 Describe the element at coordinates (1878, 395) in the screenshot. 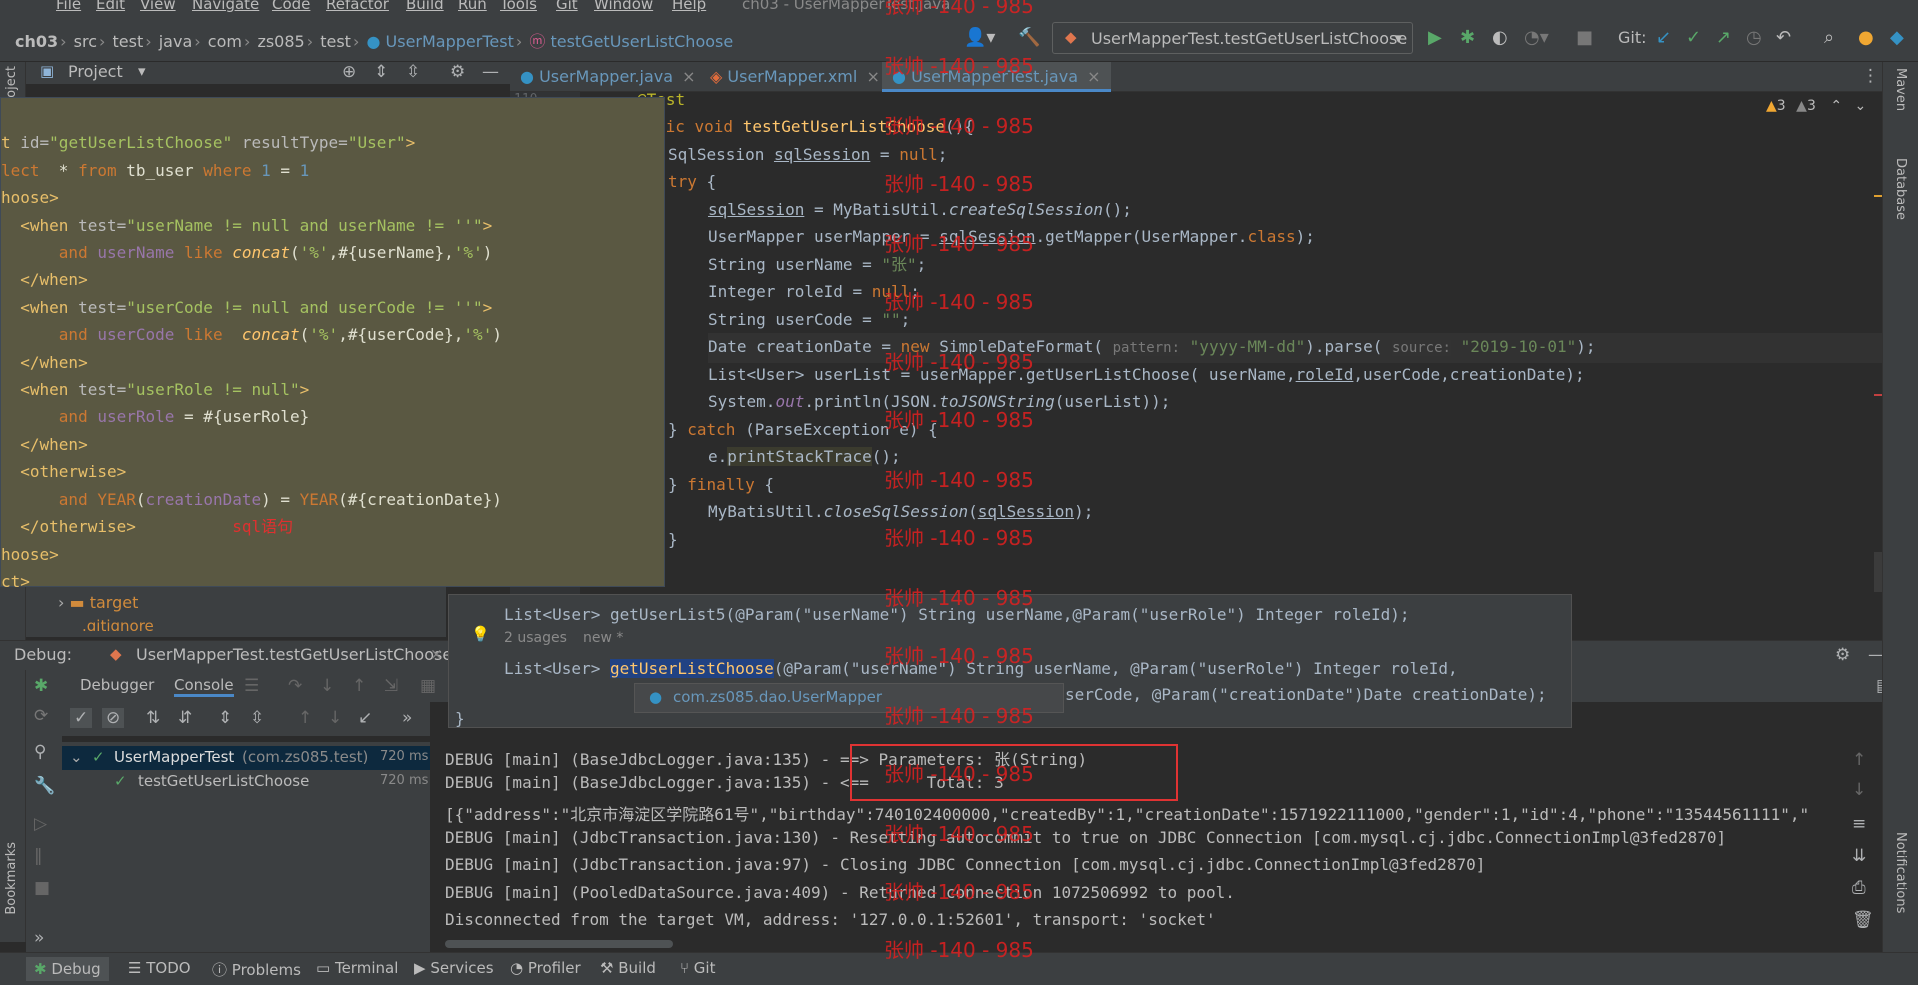

I see `error-stripe-marker` at that location.